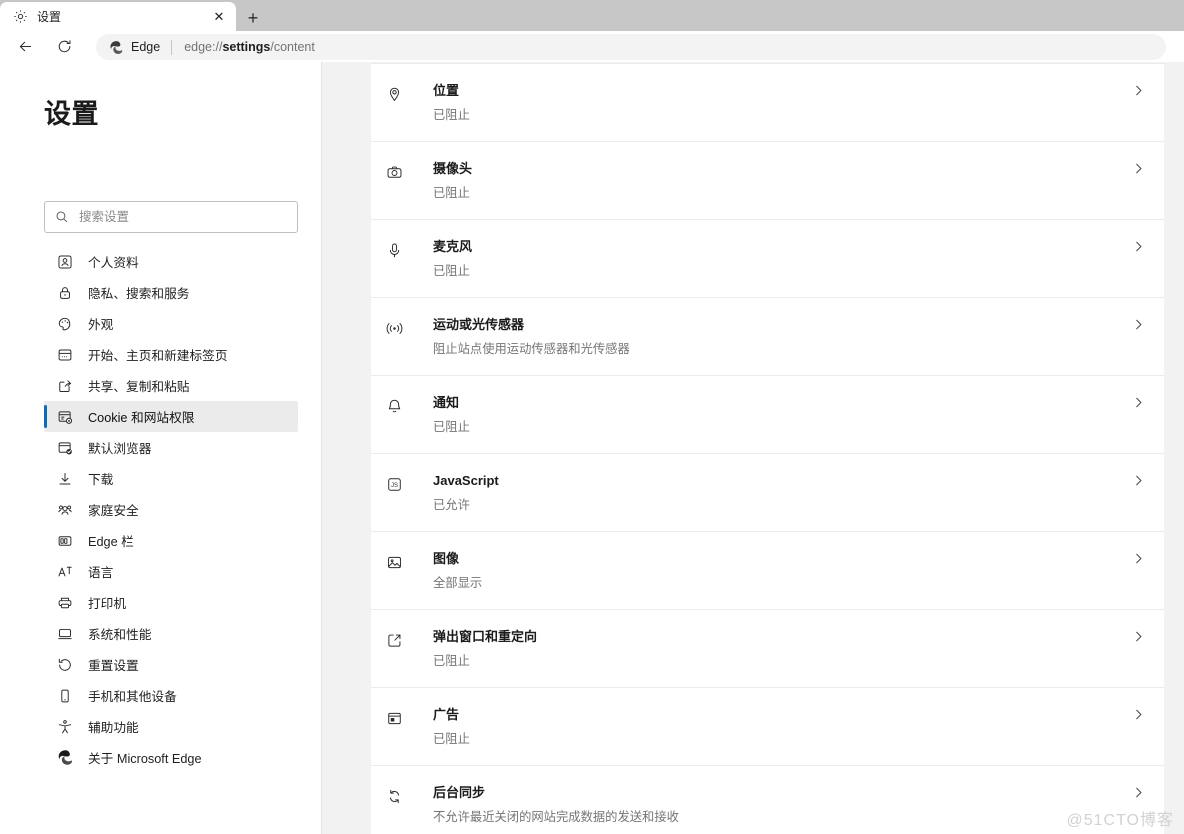 Image resolution: width=1184 pixels, height=834 pixels. Describe the element at coordinates (65, 696) in the screenshot. I see `phone-icon` at that location.